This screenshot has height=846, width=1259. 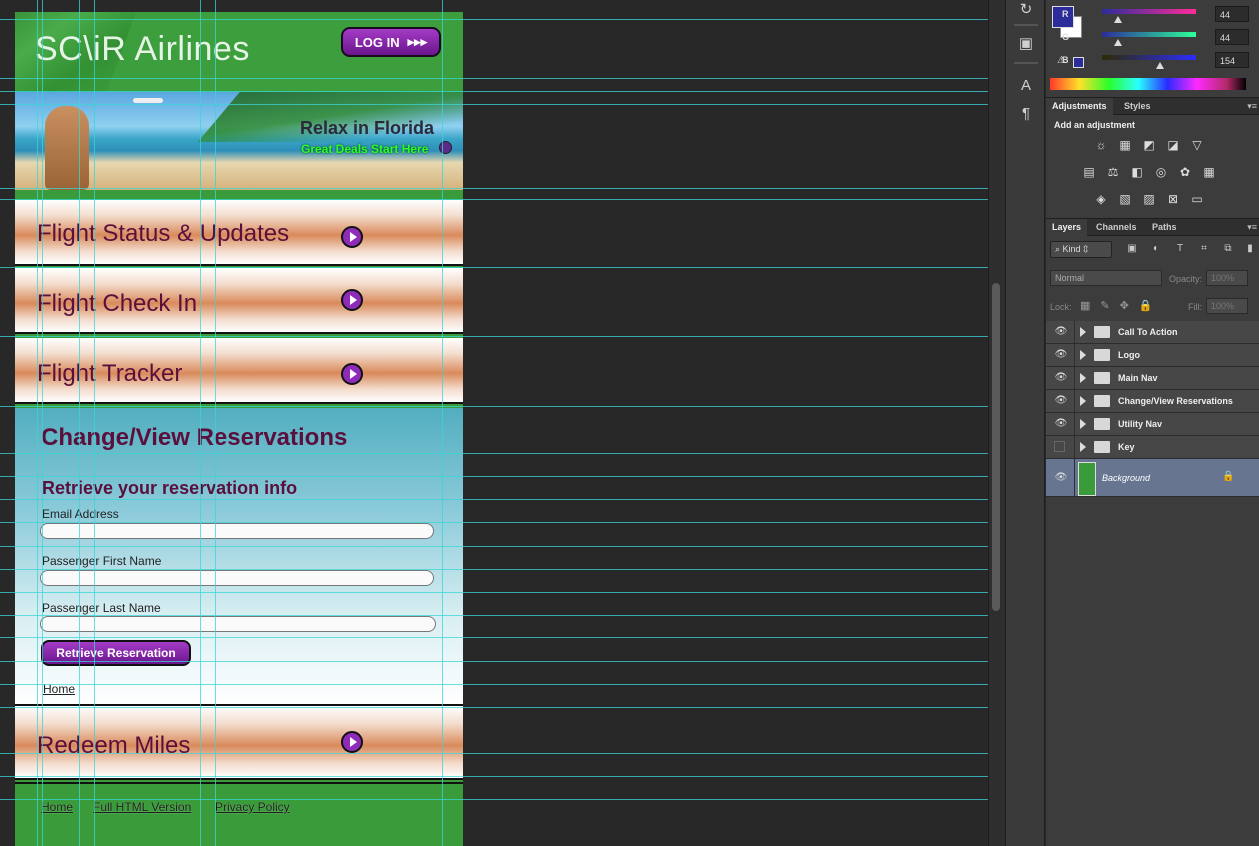 What do you see at coordinates (239, 233) in the screenshot?
I see `nav-flight-status: Flight Status & Updates` at bounding box center [239, 233].